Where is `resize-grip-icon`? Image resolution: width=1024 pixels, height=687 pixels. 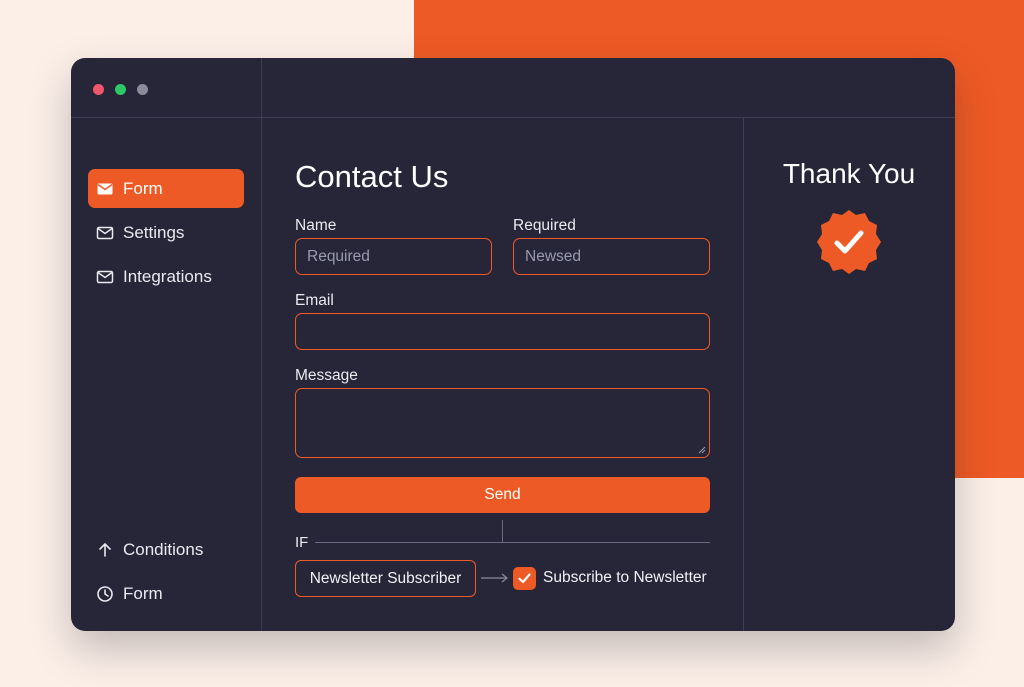
resize-grip-icon is located at coordinates (702, 450).